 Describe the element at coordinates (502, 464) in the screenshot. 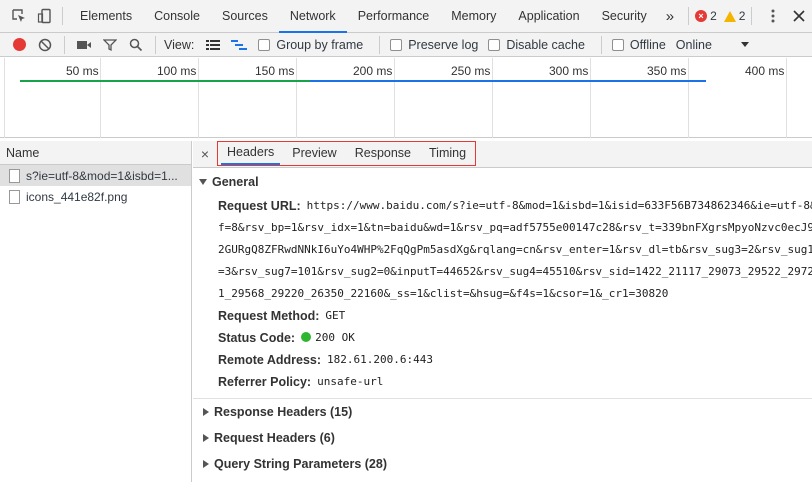

I see `query-string-section: Query String Parameters (28)` at that location.